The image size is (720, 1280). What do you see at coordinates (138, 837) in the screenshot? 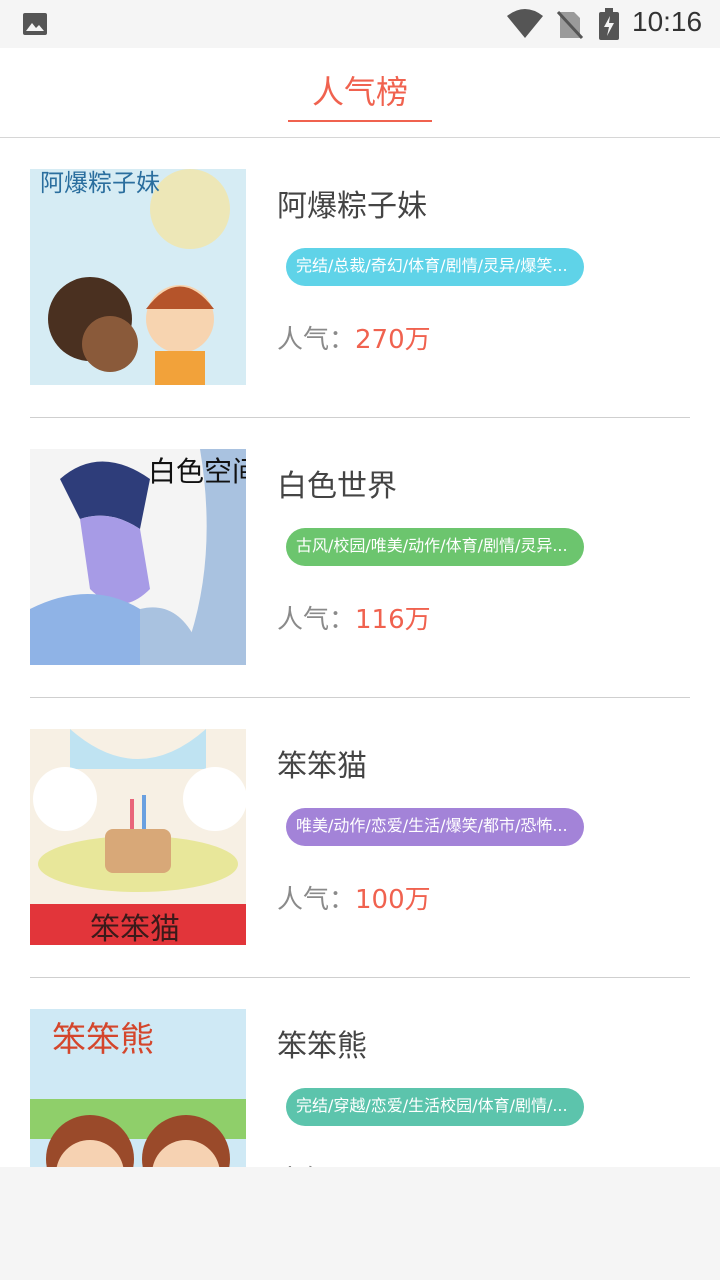
I see `comic-cover: 笨笨猫` at bounding box center [138, 837].